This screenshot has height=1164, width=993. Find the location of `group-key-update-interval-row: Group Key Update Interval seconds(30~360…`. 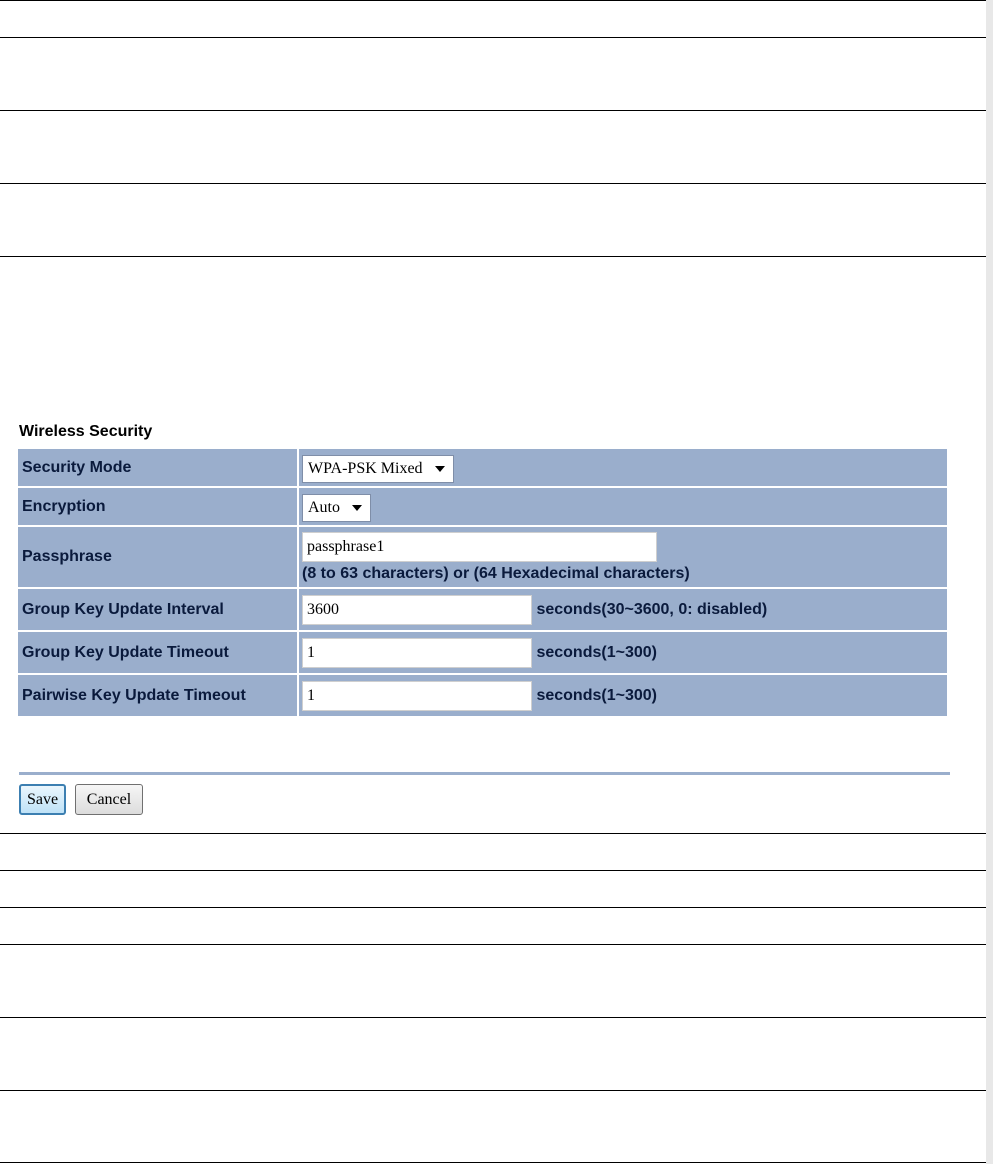

group-key-update-interval-row: Group Key Update Interval seconds(30~360… is located at coordinates (482, 609).